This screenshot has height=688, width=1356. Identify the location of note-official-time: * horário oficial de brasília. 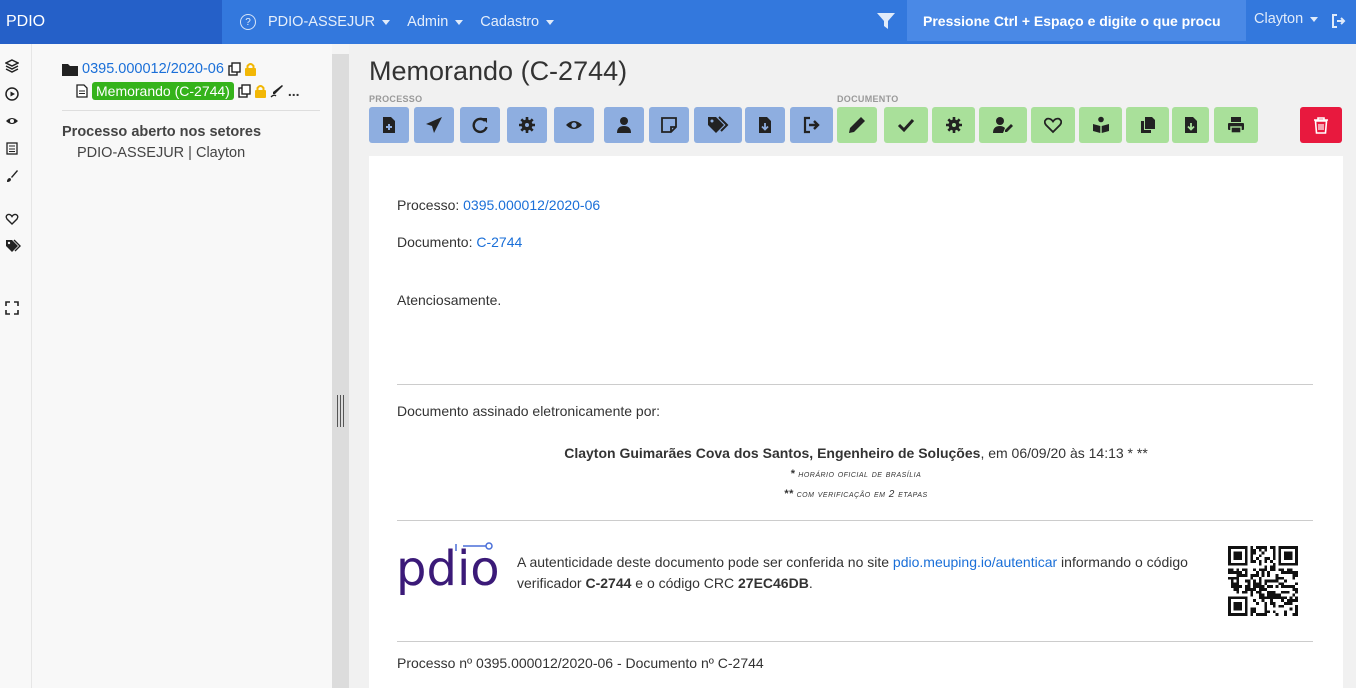
(856, 474).